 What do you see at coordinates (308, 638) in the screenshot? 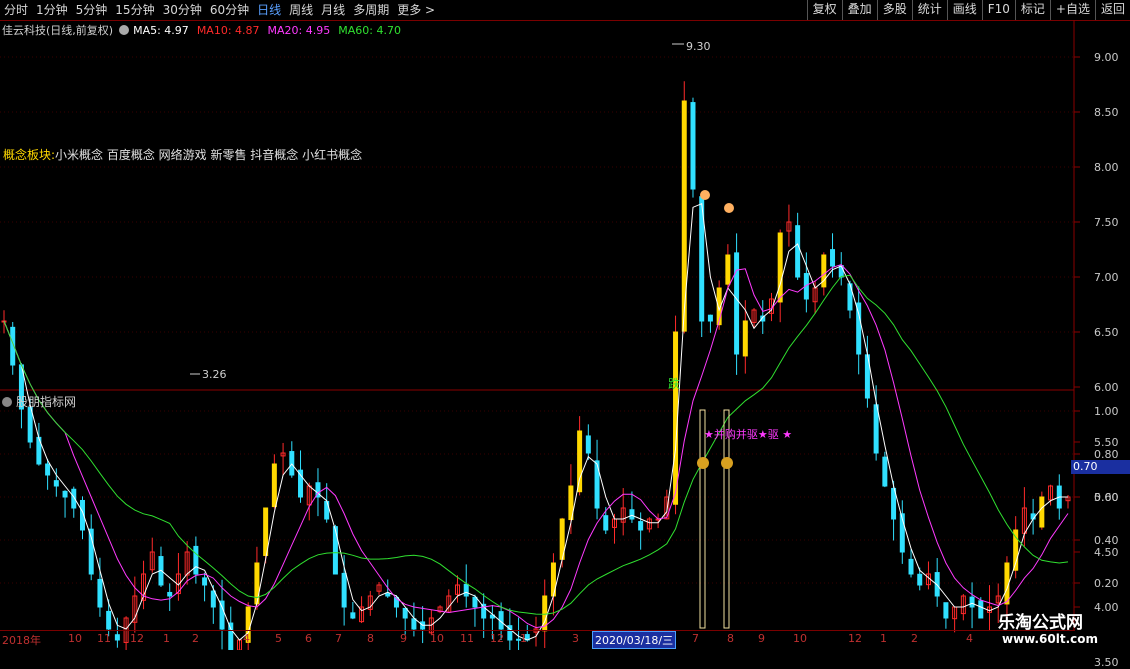
I see `date-tick: 6` at bounding box center [308, 638].